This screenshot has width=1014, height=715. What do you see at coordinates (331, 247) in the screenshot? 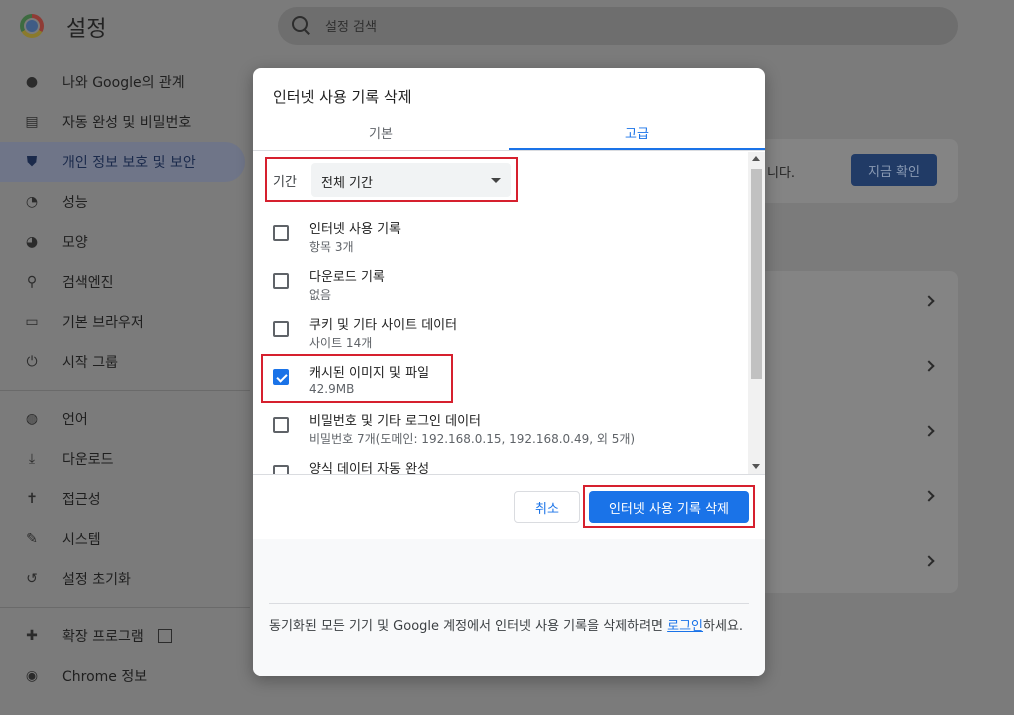
I see `item-subtitle: 항목 3개` at bounding box center [331, 247].